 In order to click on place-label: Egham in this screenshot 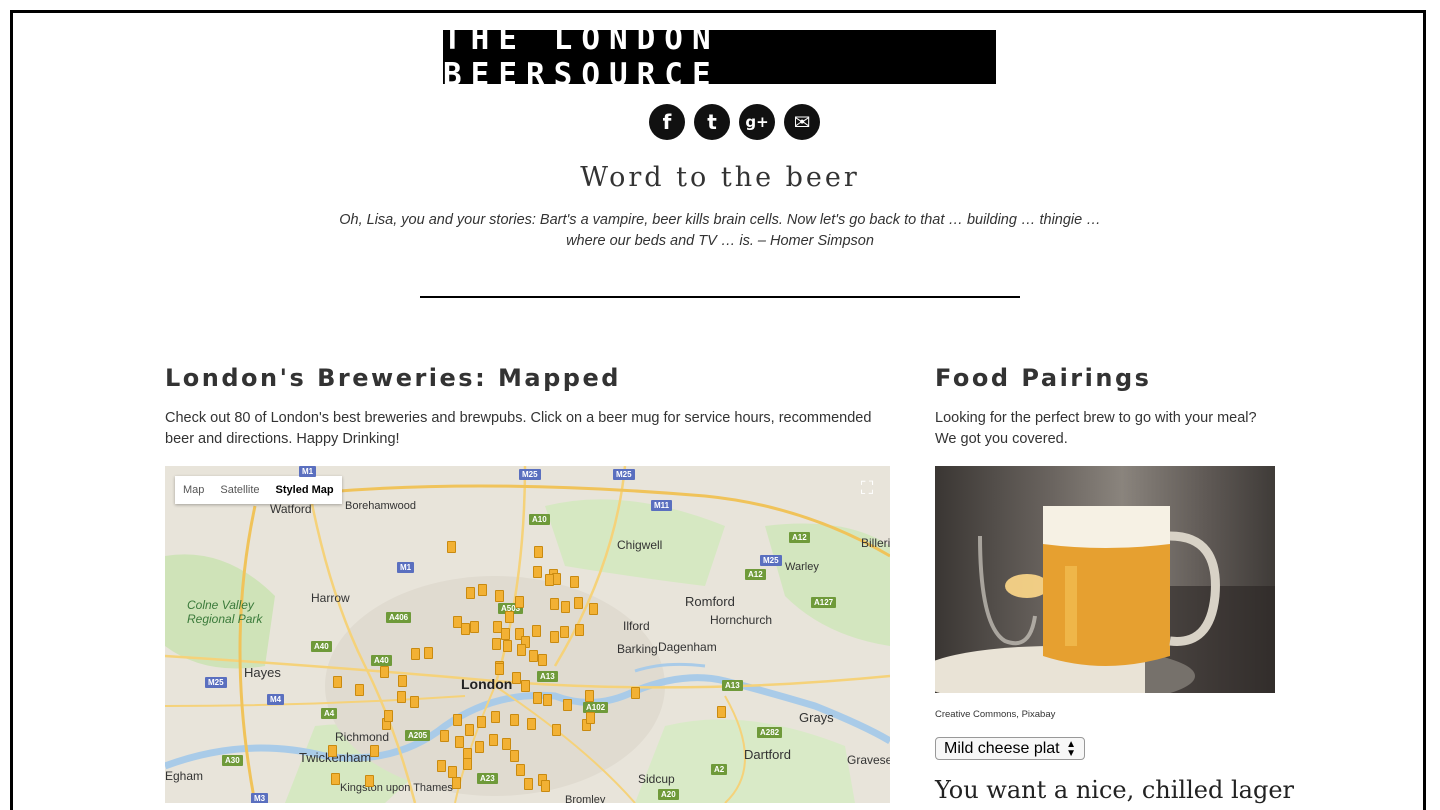, I will do `click(184, 776)`.